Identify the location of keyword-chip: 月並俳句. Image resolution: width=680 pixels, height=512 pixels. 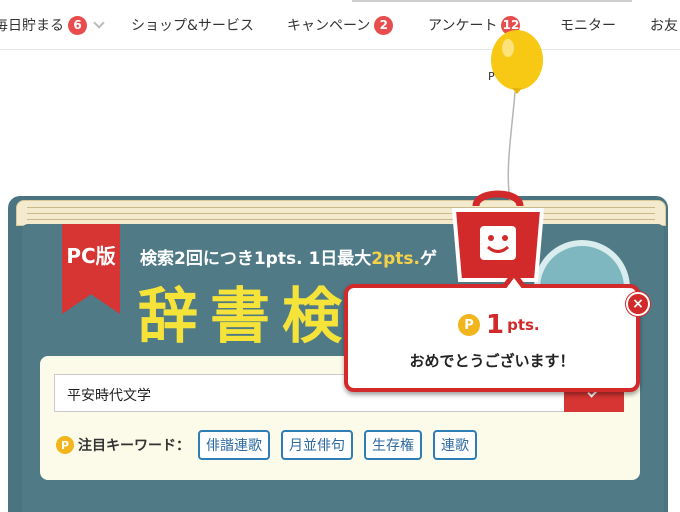
(317, 445).